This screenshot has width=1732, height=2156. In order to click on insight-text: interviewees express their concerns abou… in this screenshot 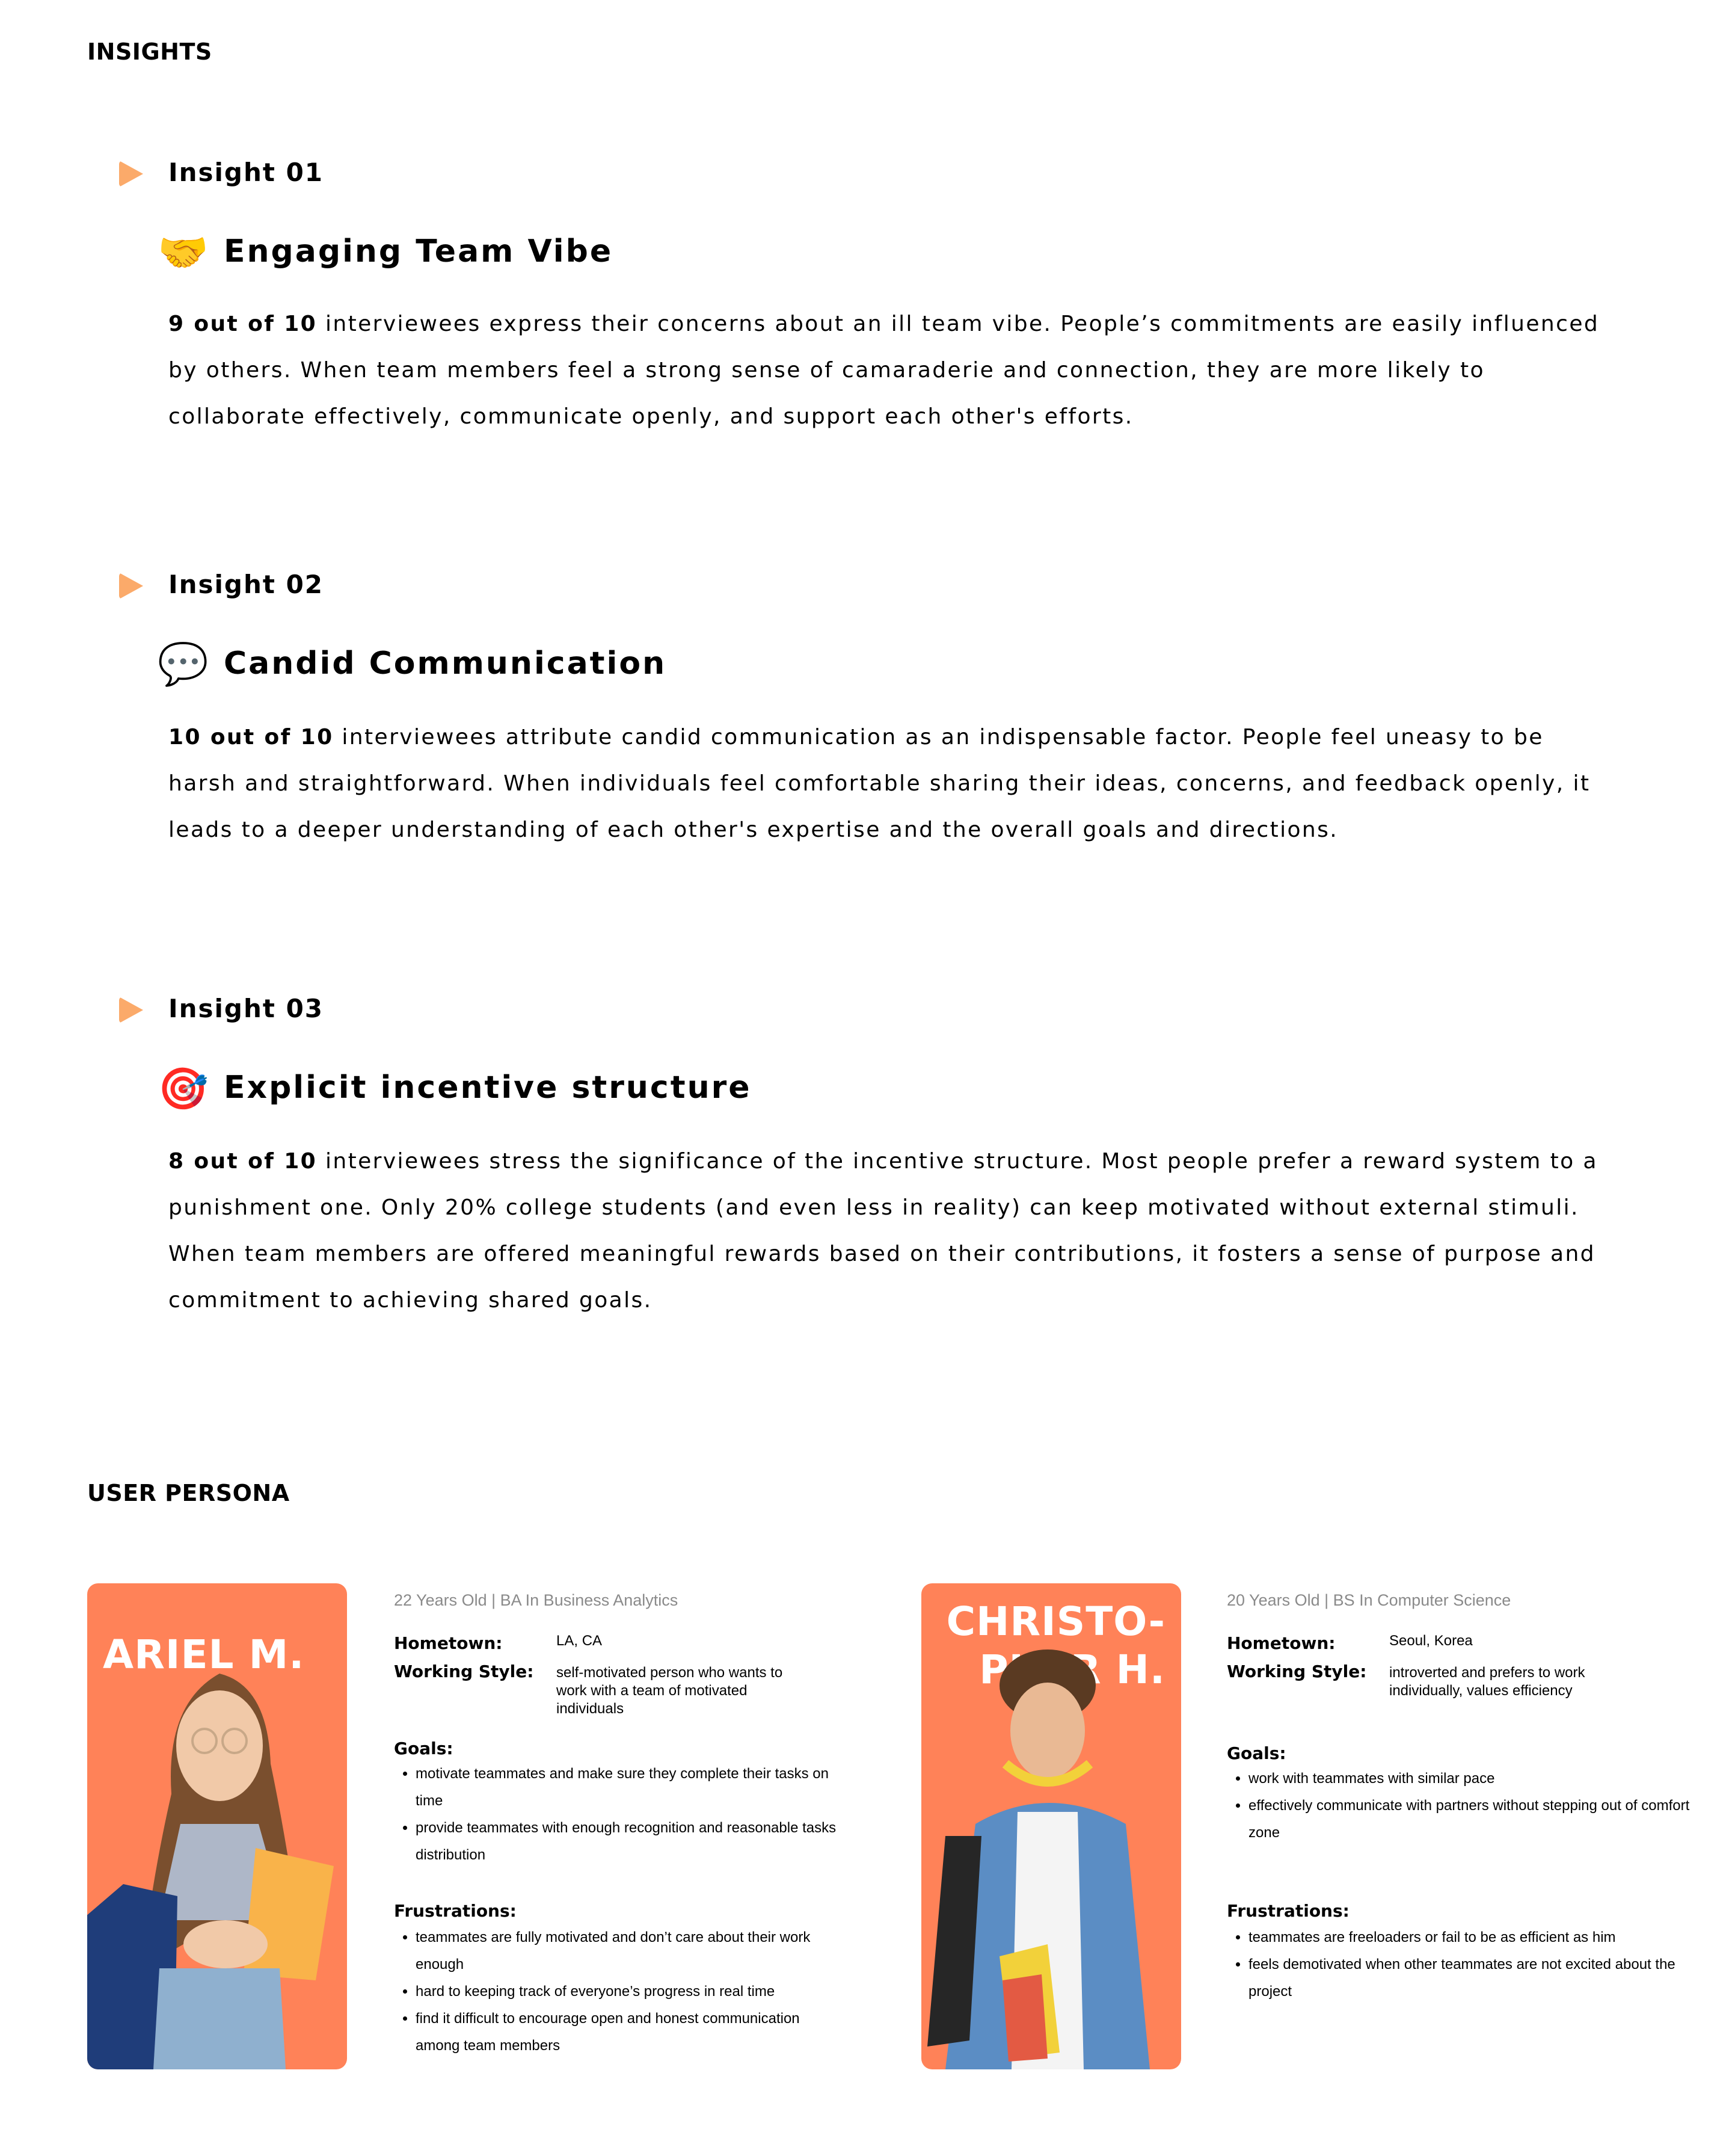, I will do `click(884, 370)`.